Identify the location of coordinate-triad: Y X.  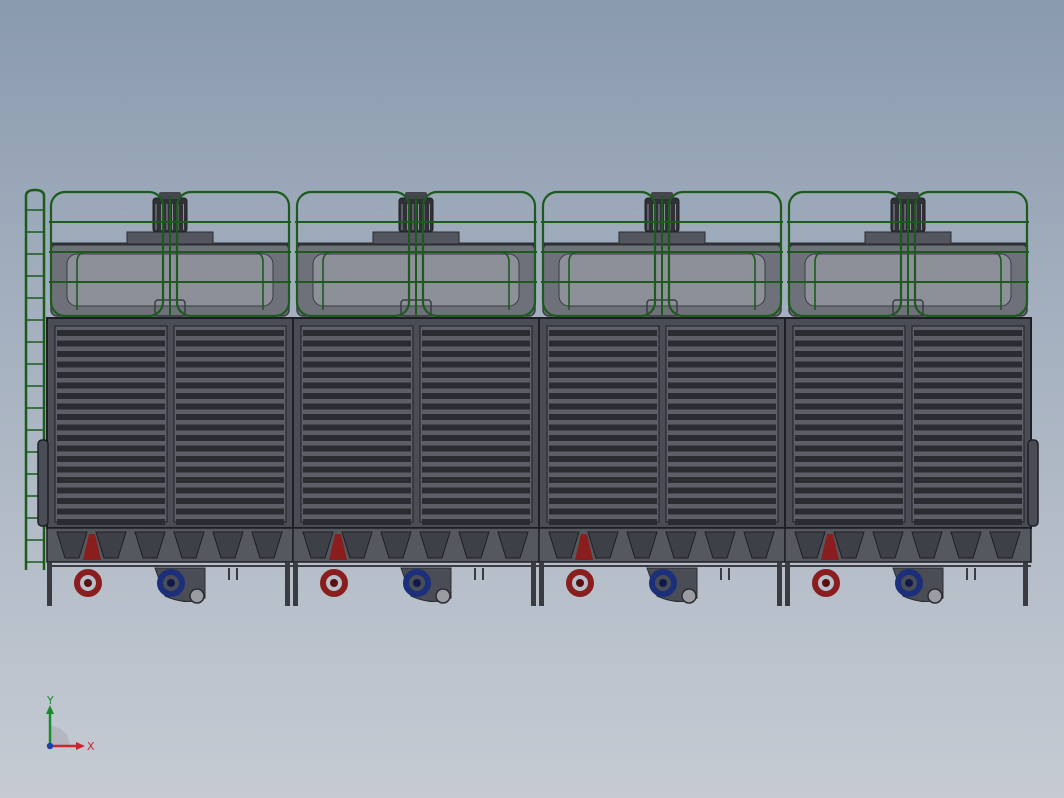
(70, 724).